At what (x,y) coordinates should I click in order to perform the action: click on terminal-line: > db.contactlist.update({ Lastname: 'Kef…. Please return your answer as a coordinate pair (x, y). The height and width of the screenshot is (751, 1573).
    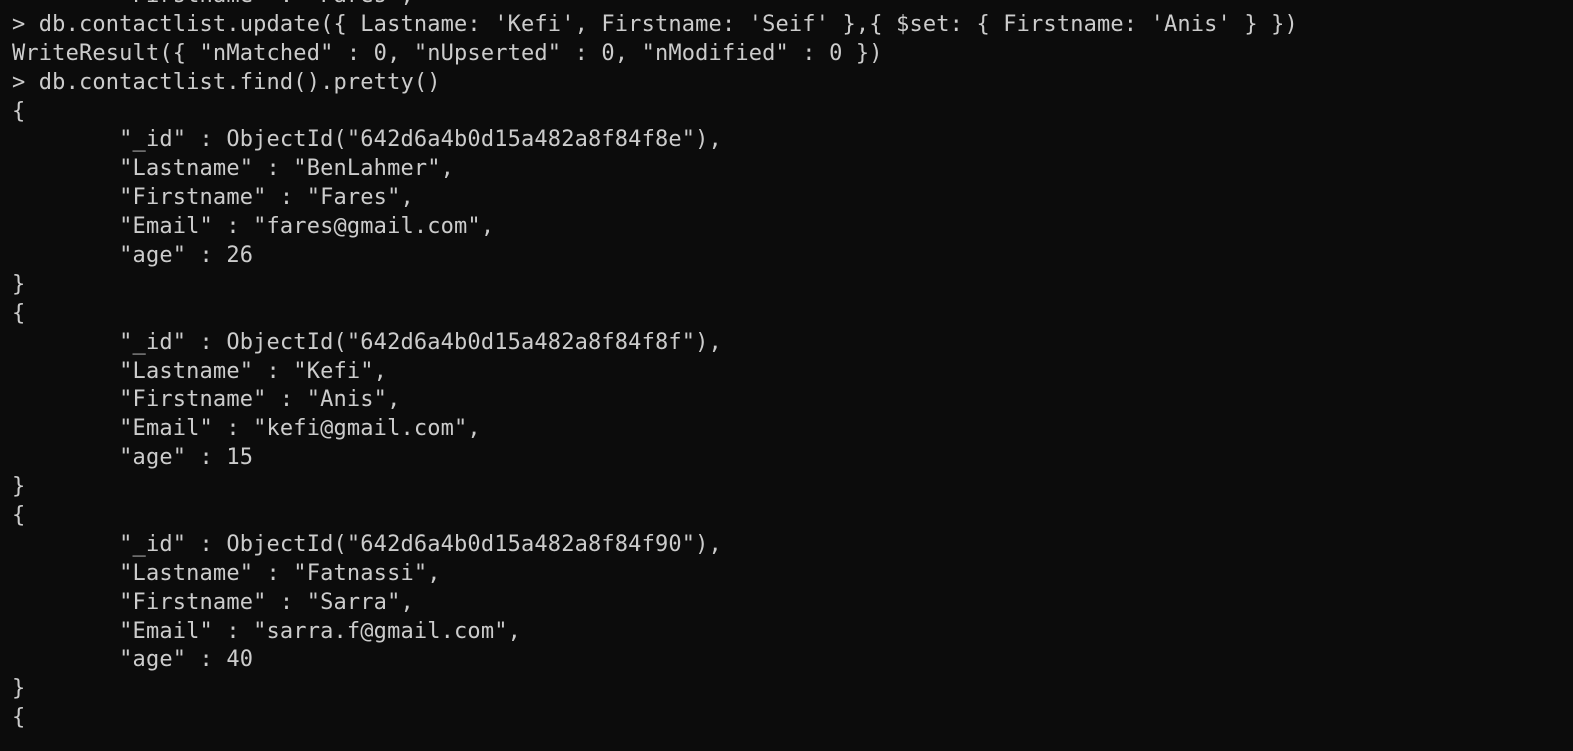
    Looking at the image, I should click on (655, 24).